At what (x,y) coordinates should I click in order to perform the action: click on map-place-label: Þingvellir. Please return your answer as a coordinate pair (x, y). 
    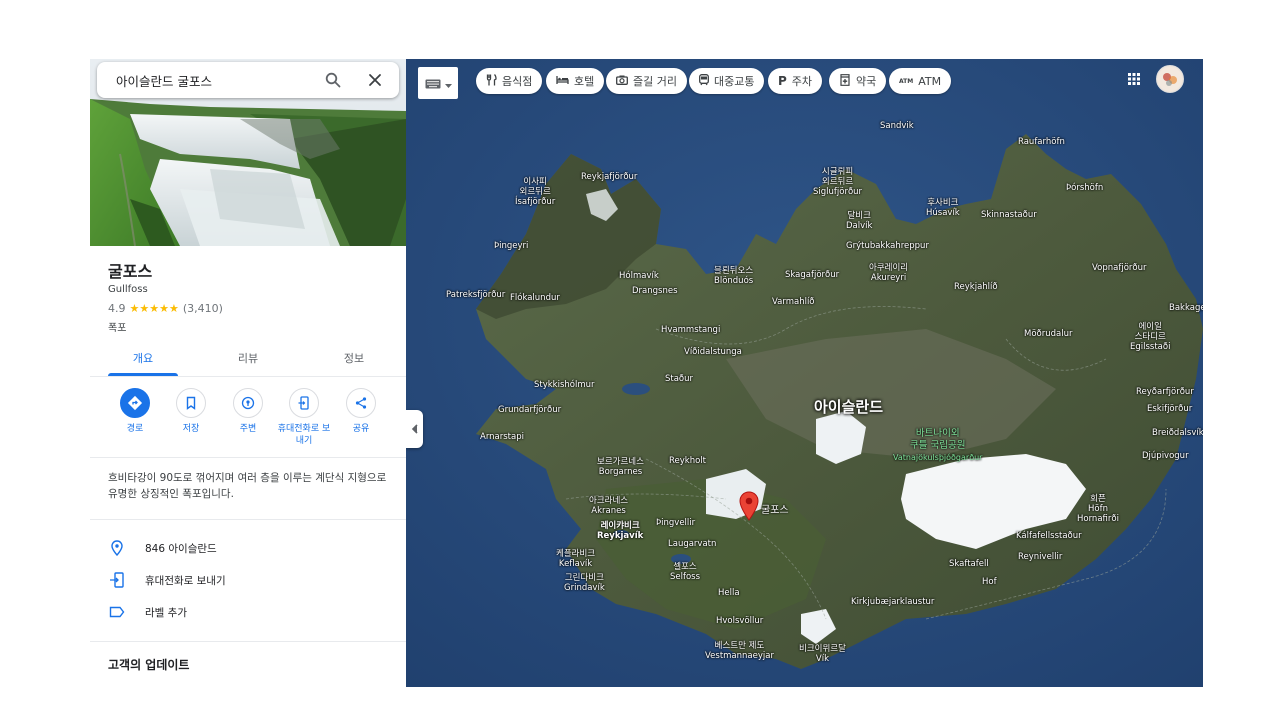
    Looking at the image, I should click on (676, 523).